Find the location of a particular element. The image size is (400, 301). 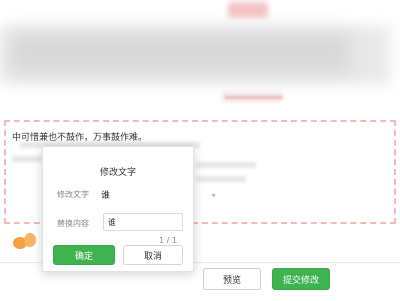

orange-leaf-icon is located at coordinates (24, 241).